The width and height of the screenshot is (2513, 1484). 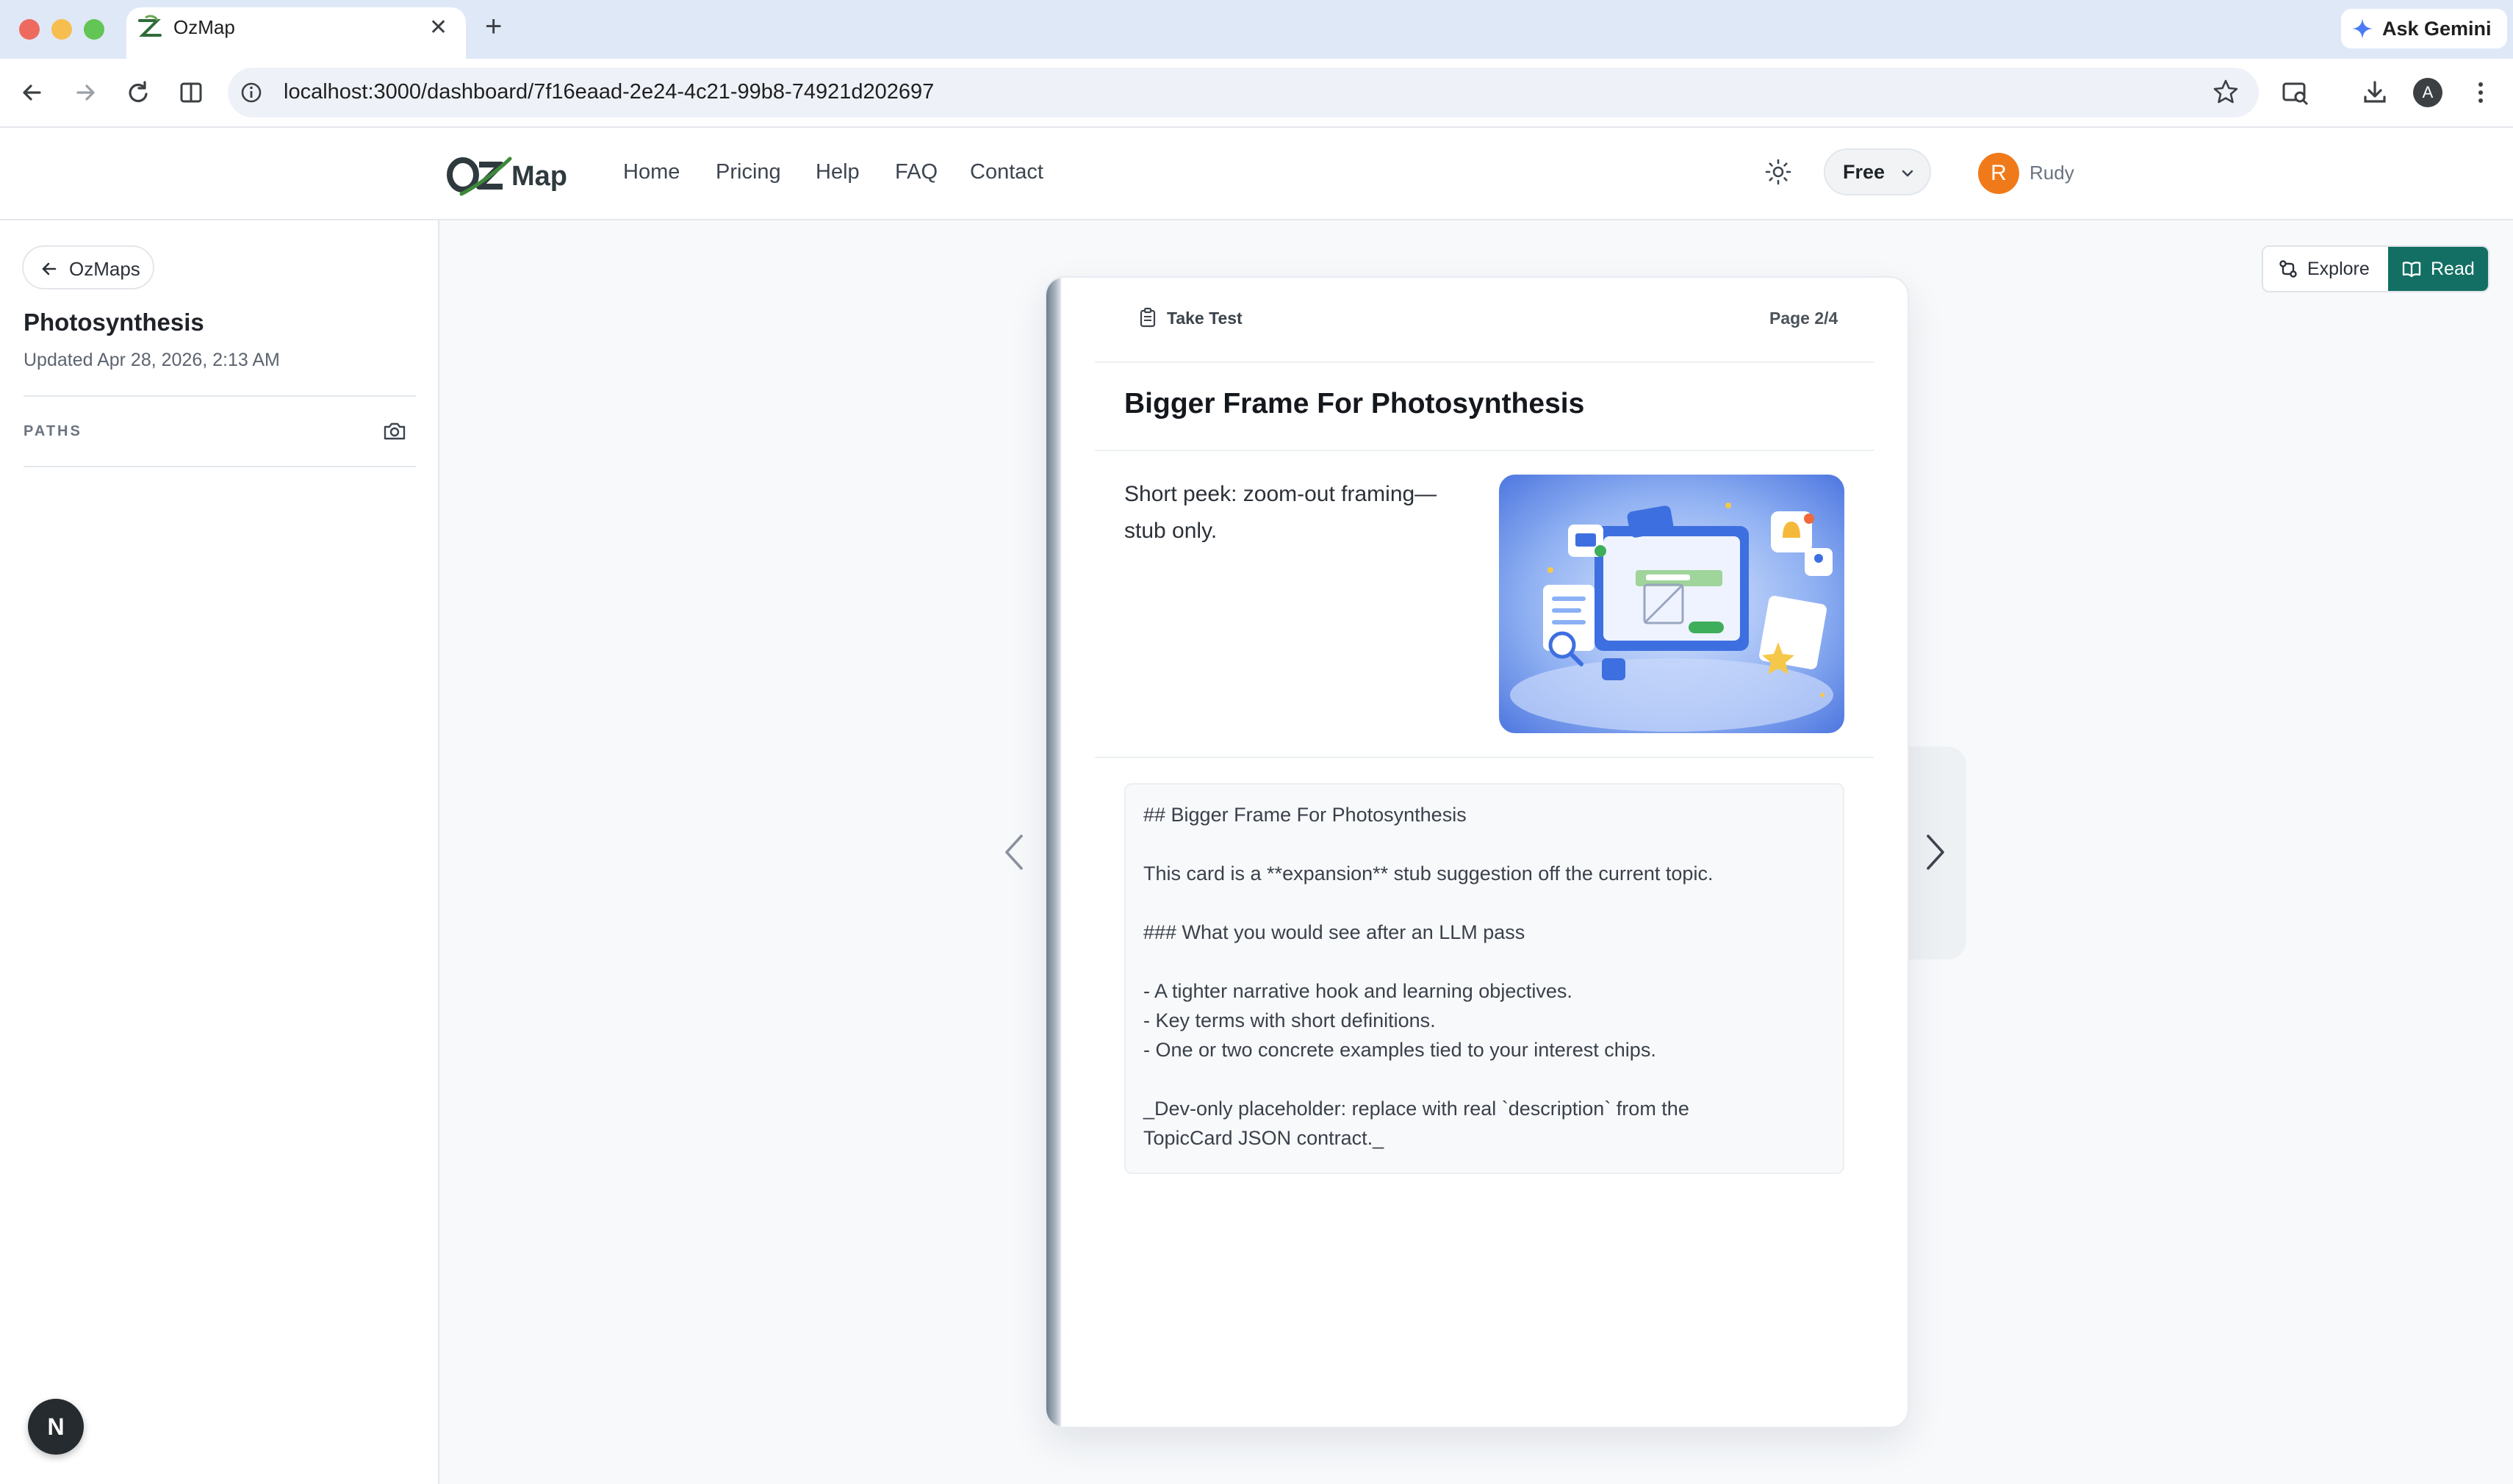 What do you see at coordinates (252, 92) in the screenshot?
I see `site-info-icon` at bounding box center [252, 92].